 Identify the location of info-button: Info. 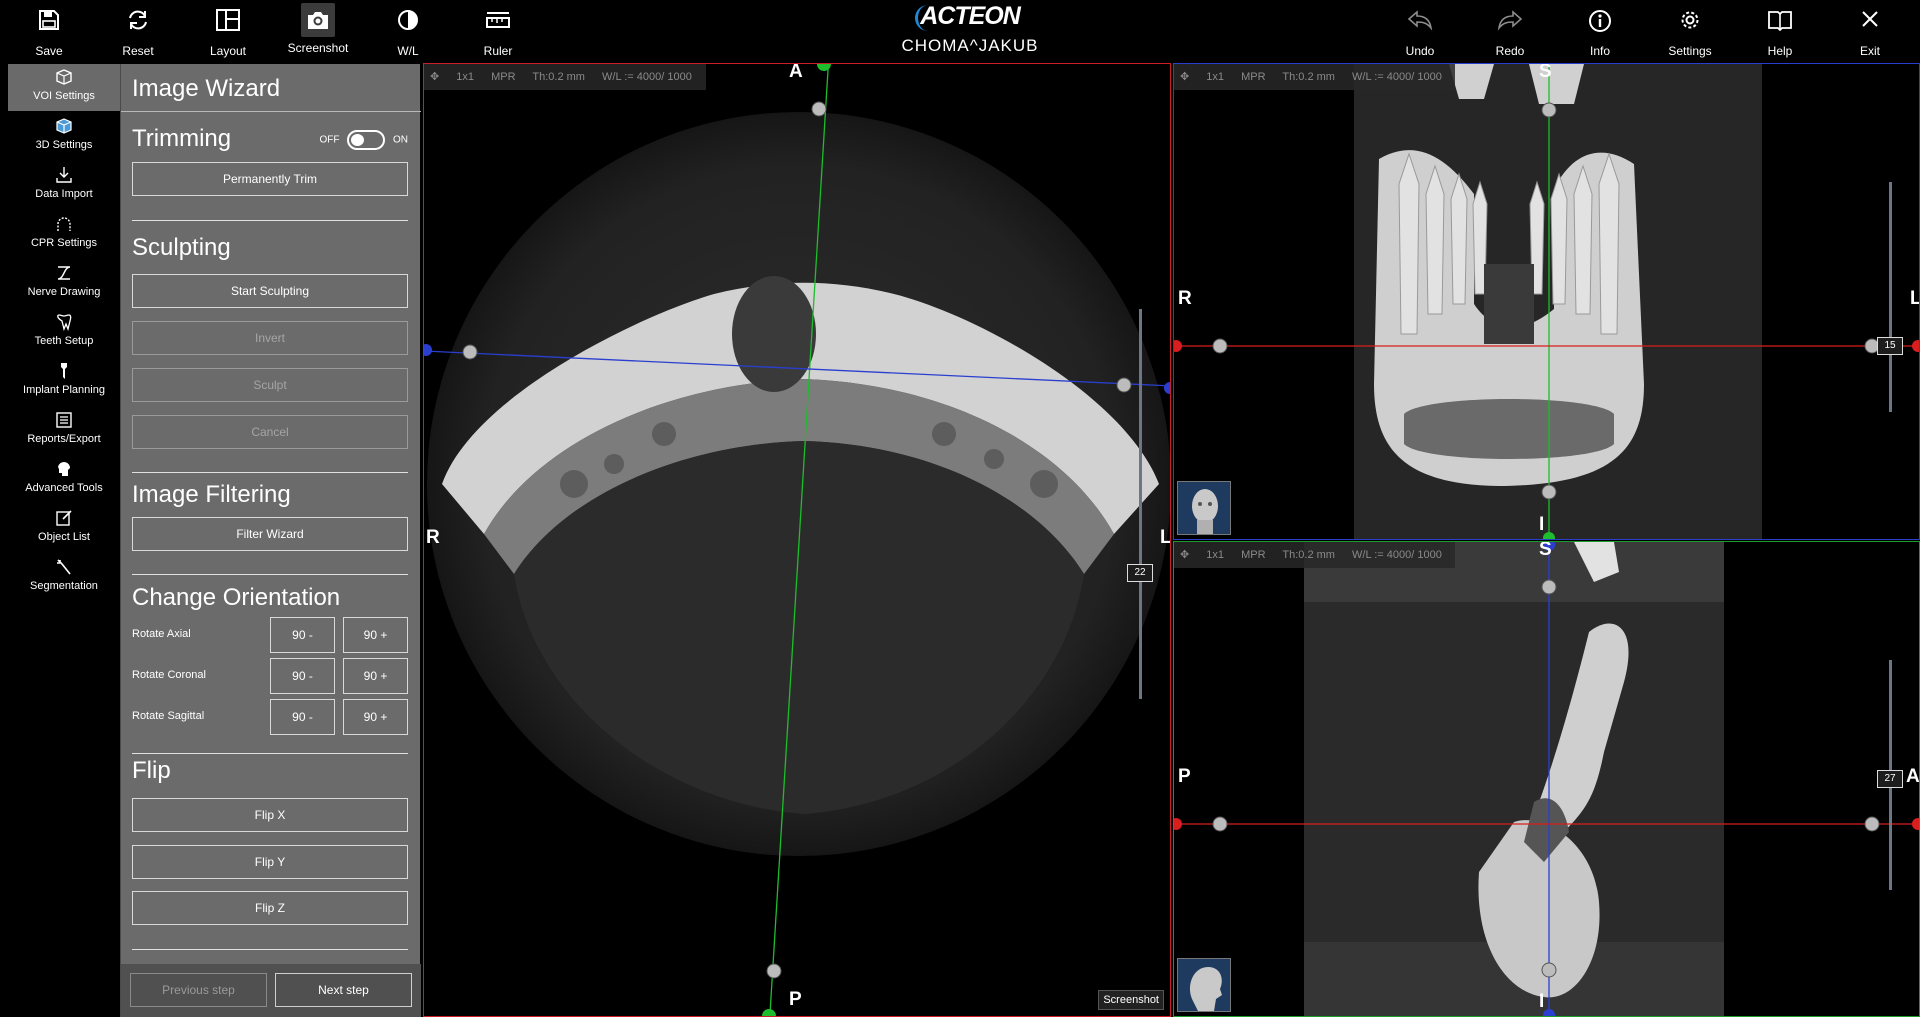
(1600, 31).